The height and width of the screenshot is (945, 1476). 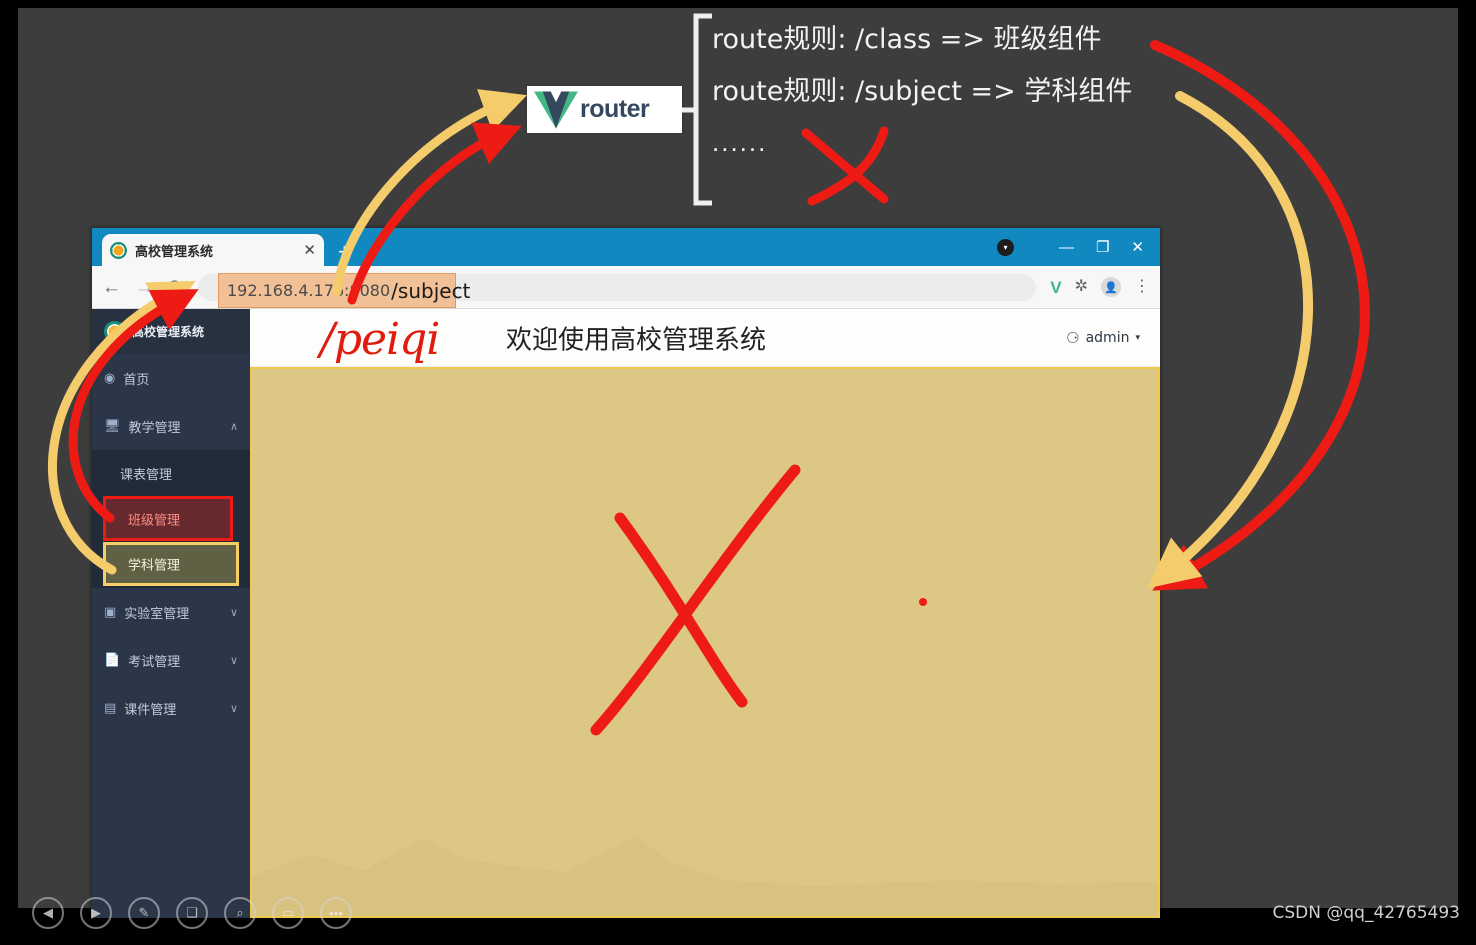 I want to click on browser-title-bar: 高校管理系统 ✕ + ▾ — ❐ ✕, so click(x=626, y=247).